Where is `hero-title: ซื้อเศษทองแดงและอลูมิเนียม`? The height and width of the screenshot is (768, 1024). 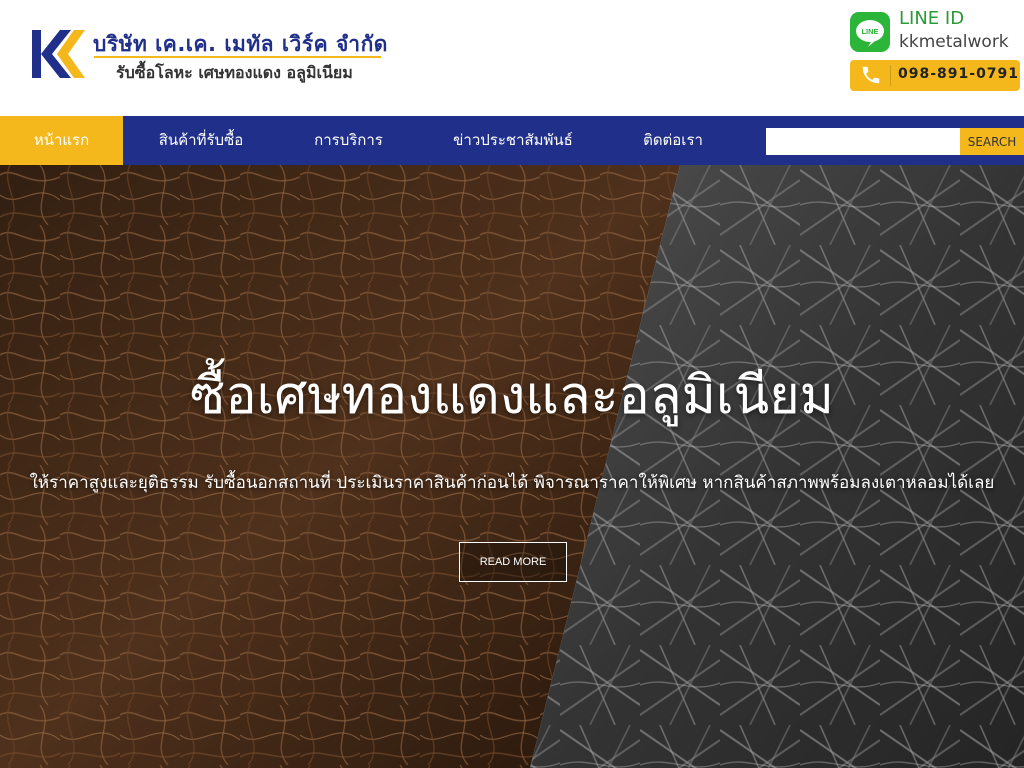
hero-title: ซื้อเศษทองแดงและอลูมิเนียม is located at coordinates (512, 396).